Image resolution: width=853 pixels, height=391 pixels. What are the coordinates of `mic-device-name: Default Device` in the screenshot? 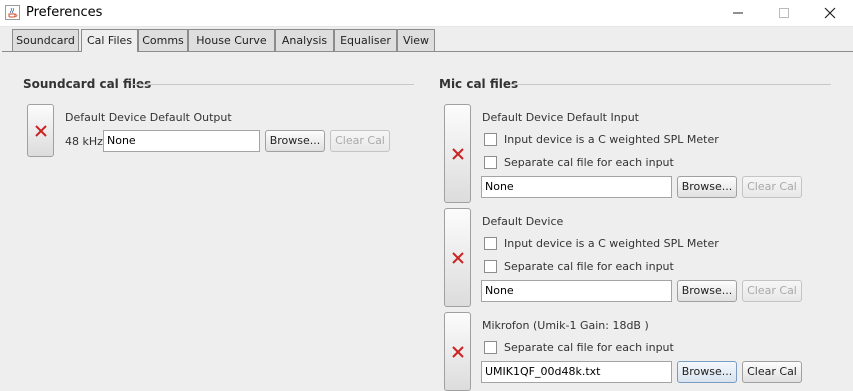 It's located at (523, 221).